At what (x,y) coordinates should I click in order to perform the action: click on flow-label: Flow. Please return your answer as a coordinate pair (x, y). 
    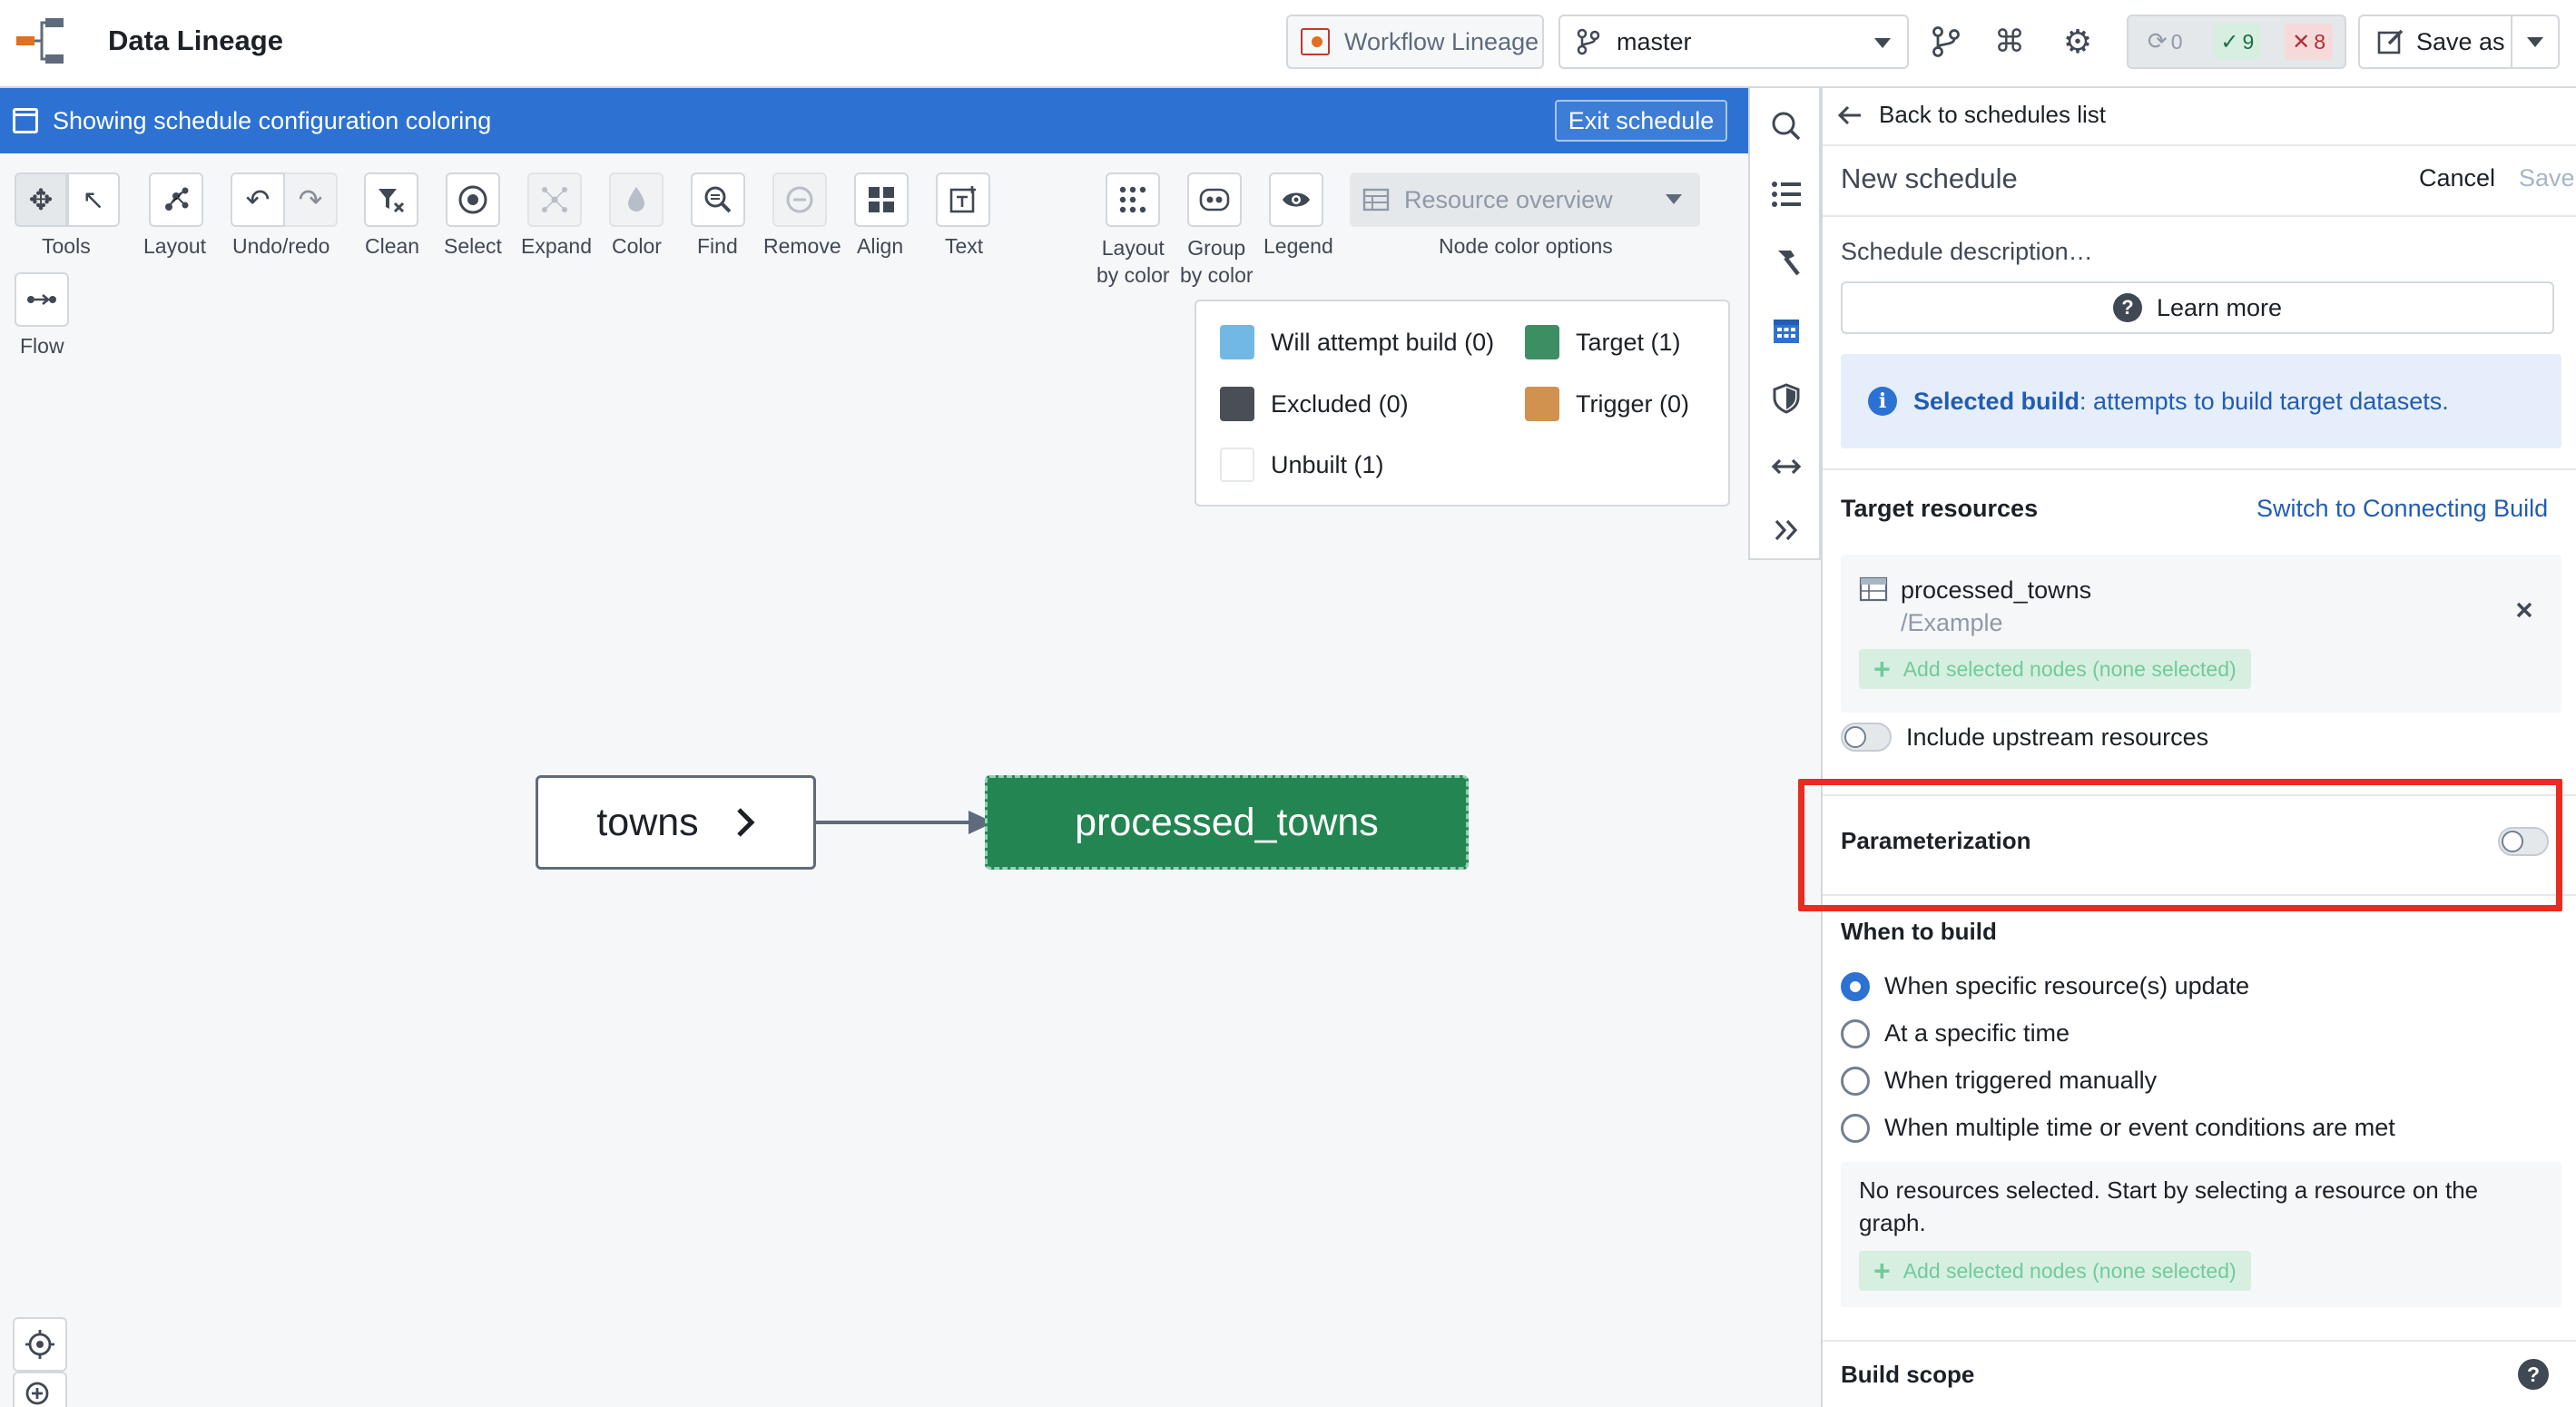
    Looking at the image, I should click on (42, 346).